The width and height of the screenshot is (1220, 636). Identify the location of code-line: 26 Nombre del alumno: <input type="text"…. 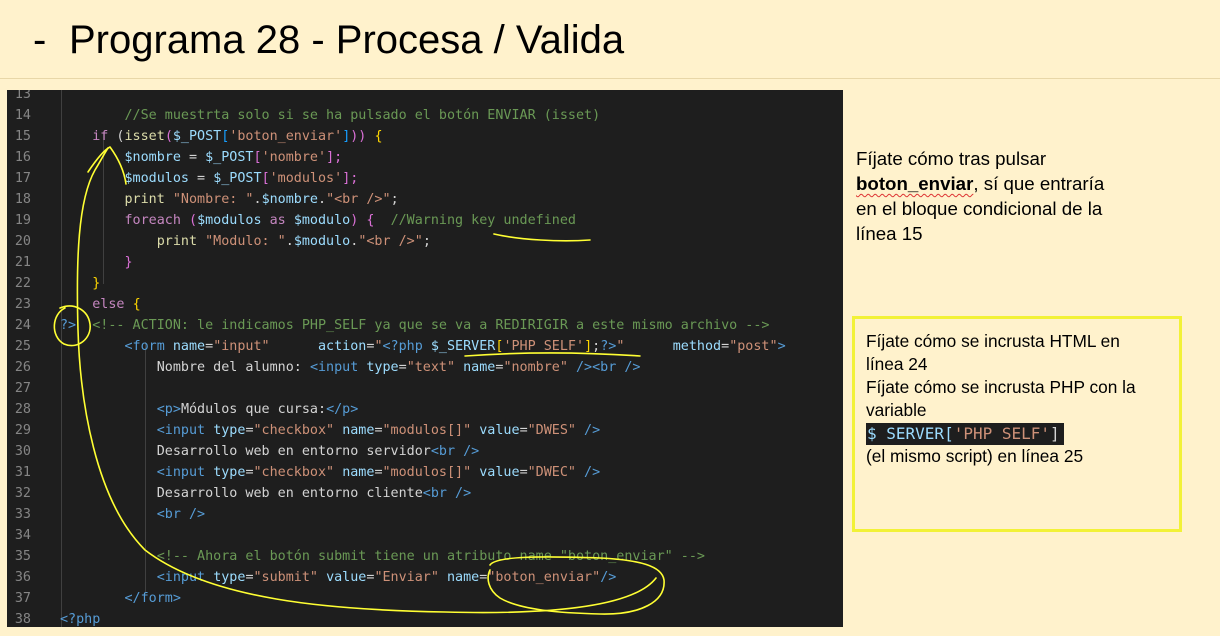
(425, 367).